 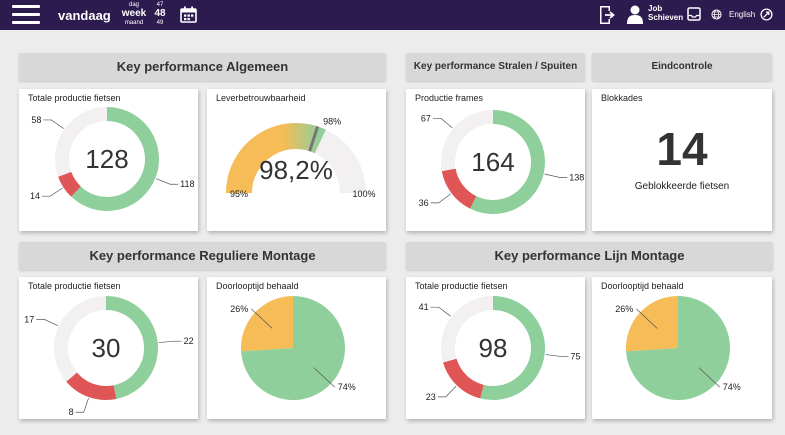 What do you see at coordinates (666, 18) in the screenshot?
I see `user-last-name: Schieven` at bounding box center [666, 18].